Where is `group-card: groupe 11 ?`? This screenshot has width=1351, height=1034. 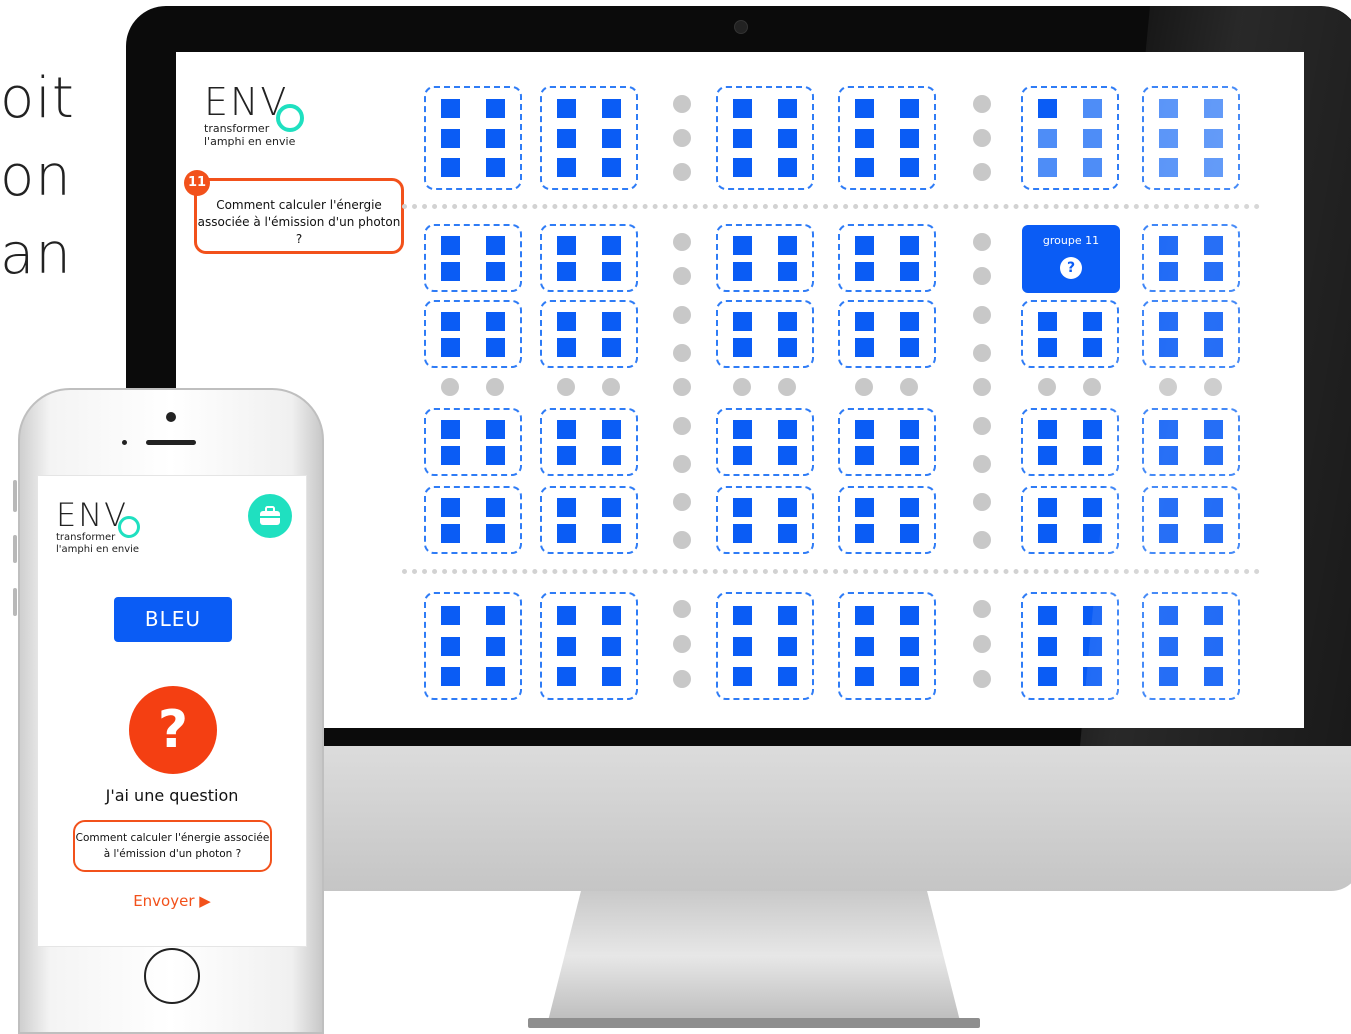
group-card: groupe 11 ? is located at coordinates (1071, 259).